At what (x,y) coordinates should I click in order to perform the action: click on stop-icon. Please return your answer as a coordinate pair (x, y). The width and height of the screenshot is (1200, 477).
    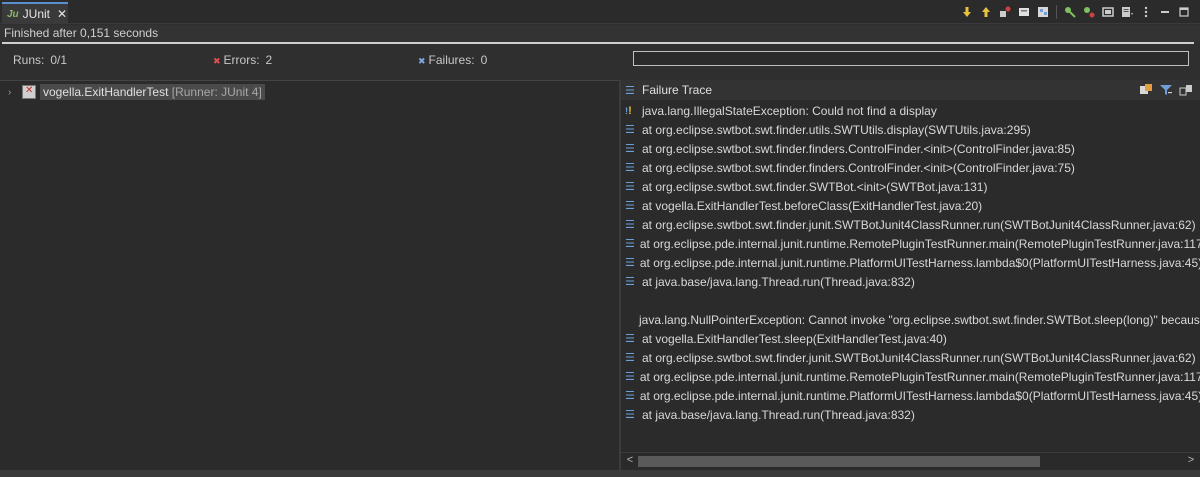
    Looking at the image, I should click on (1089, 12).